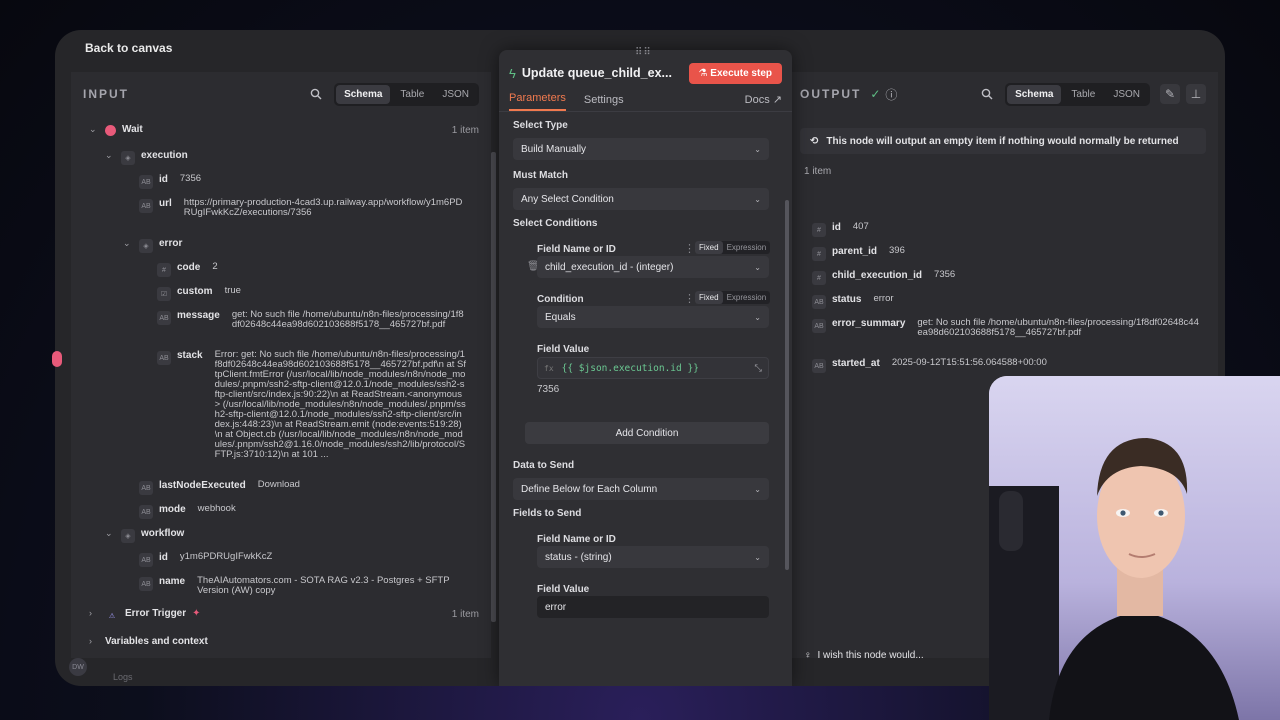 This screenshot has width=1280, height=720. I want to click on chevron-right-icon: ›, so click(90, 613).